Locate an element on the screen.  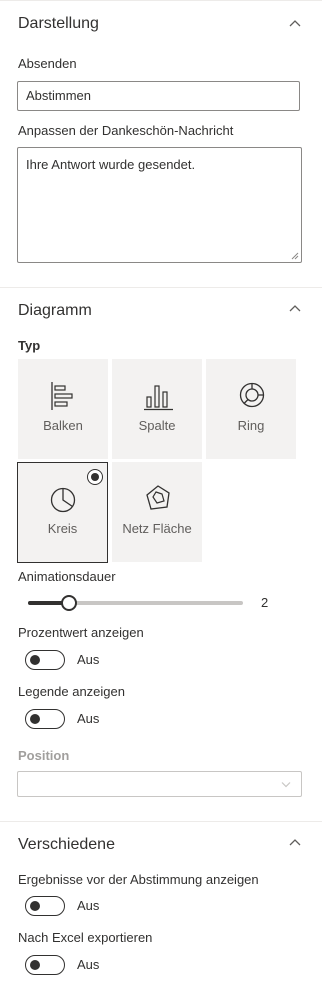
percent-toggle-state: Aus is located at coordinates (88, 659).